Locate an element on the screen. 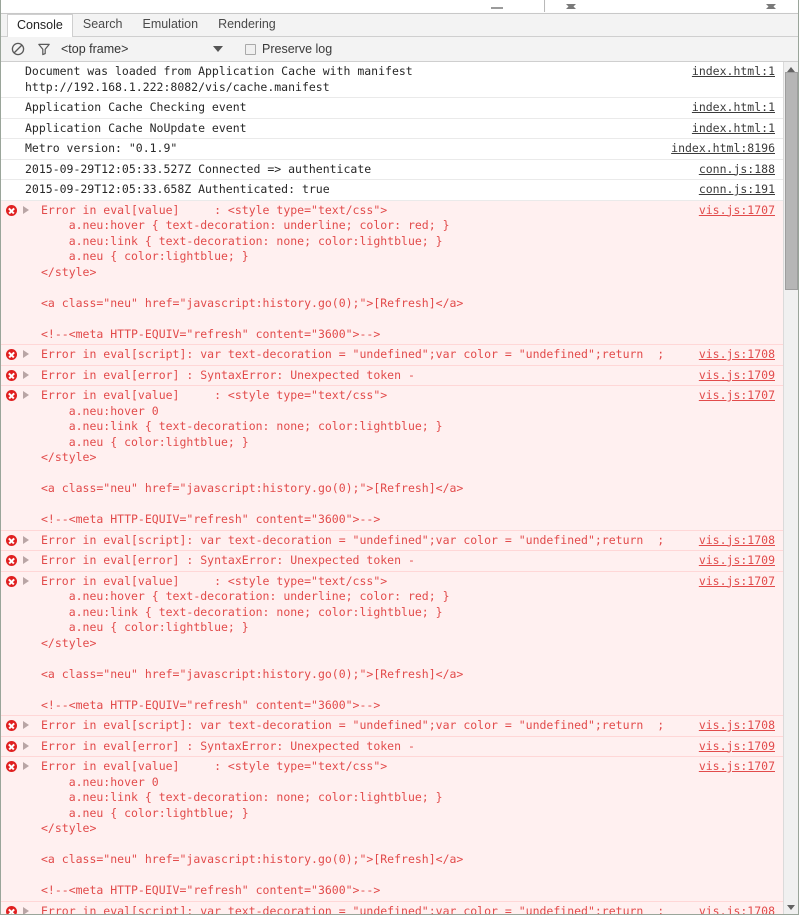 Image resolution: width=799 pixels, height=915 pixels. scrollbar-thumb is located at coordinates (791, 181).